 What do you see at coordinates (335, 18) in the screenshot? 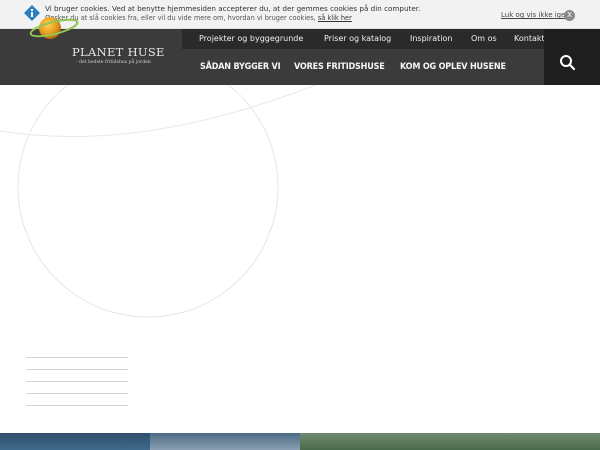
I see `cookie-more-link: så klik her` at bounding box center [335, 18].